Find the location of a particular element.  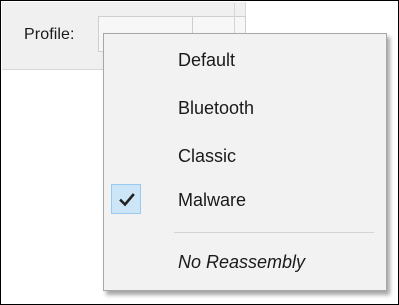

menu-item-no-reassembly: No Reassembly is located at coordinates (245, 262).